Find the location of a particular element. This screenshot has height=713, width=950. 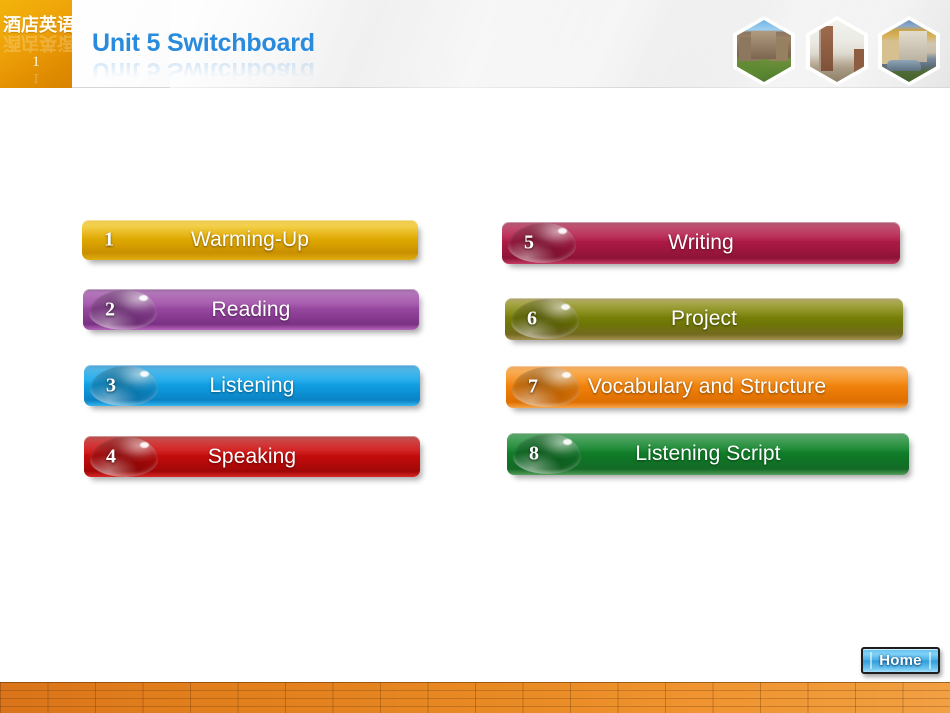

footer-bar is located at coordinates (475, 697).